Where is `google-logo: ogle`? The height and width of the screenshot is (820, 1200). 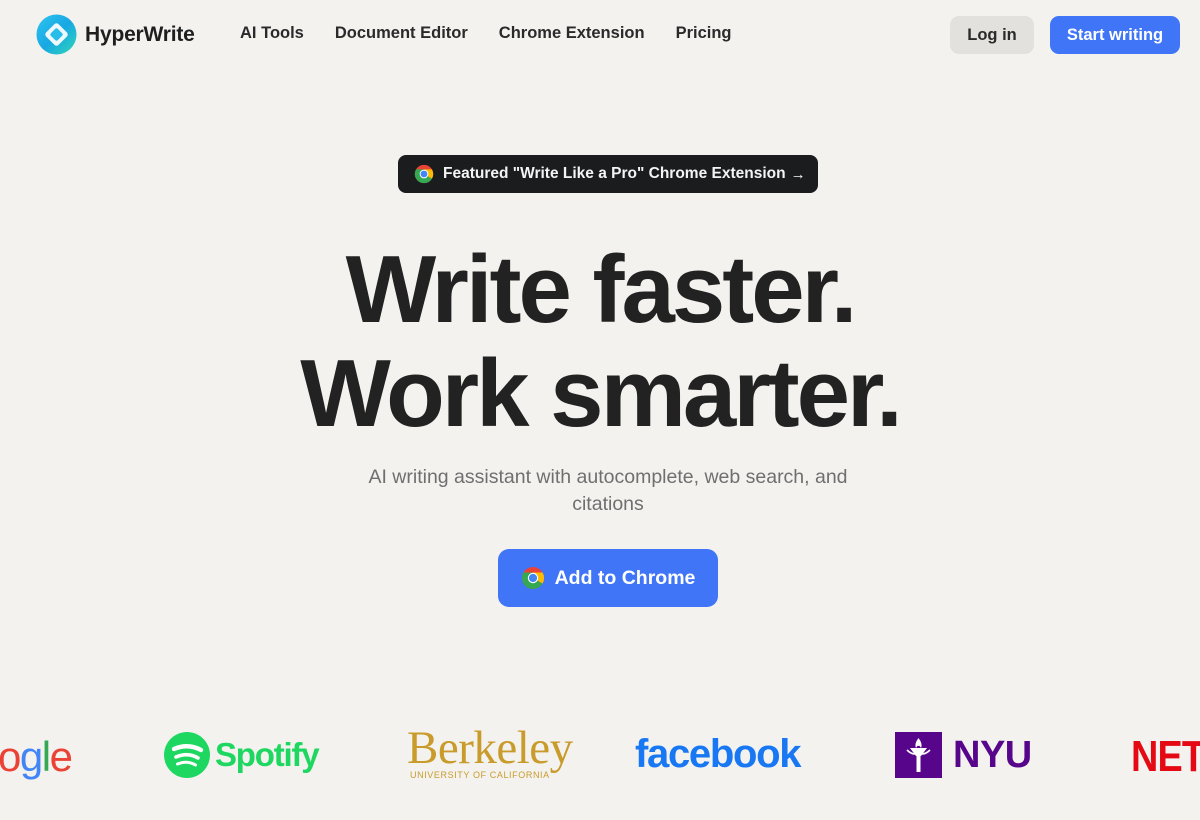
google-logo: ogle is located at coordinates (36, 757).